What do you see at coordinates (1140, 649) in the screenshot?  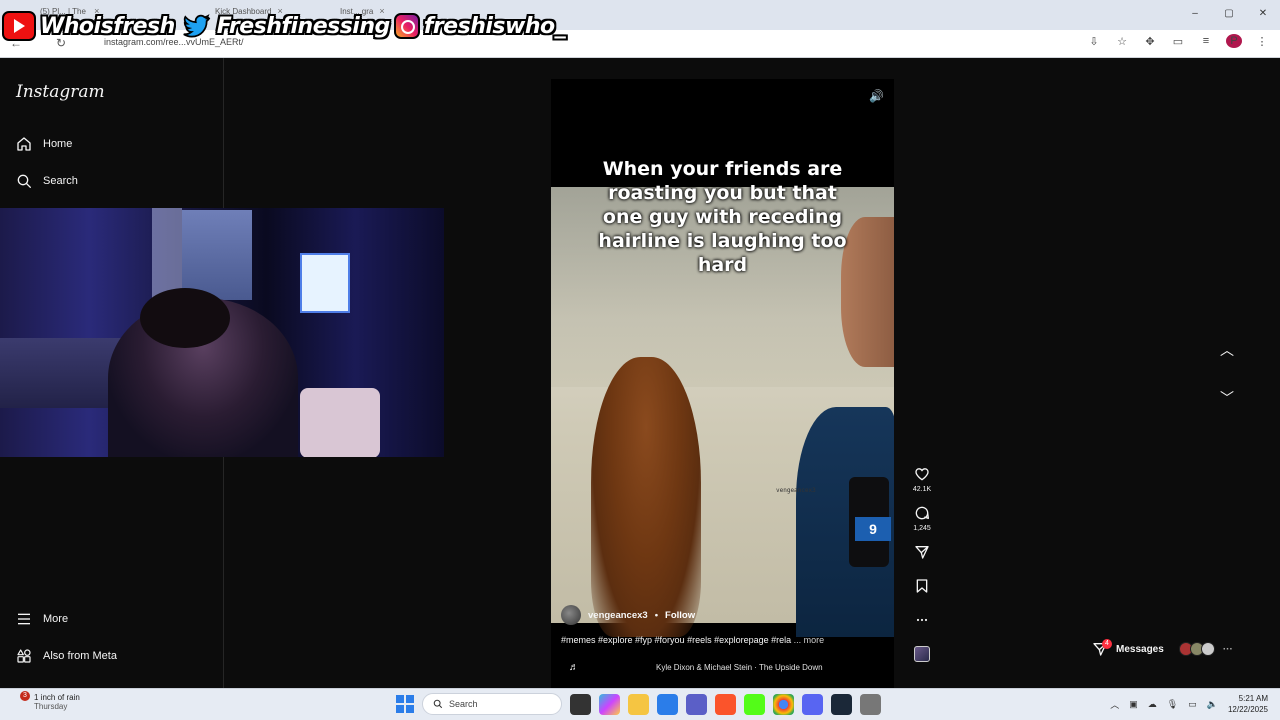 I see `messages-label: Messages` at bounding box center [1140, 649].